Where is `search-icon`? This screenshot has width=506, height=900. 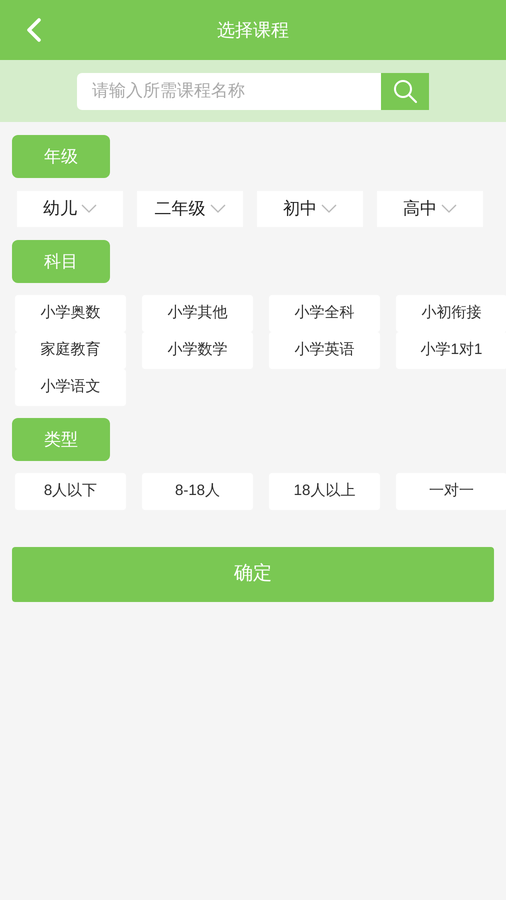 search-icon is located at coordinates (405, 91).